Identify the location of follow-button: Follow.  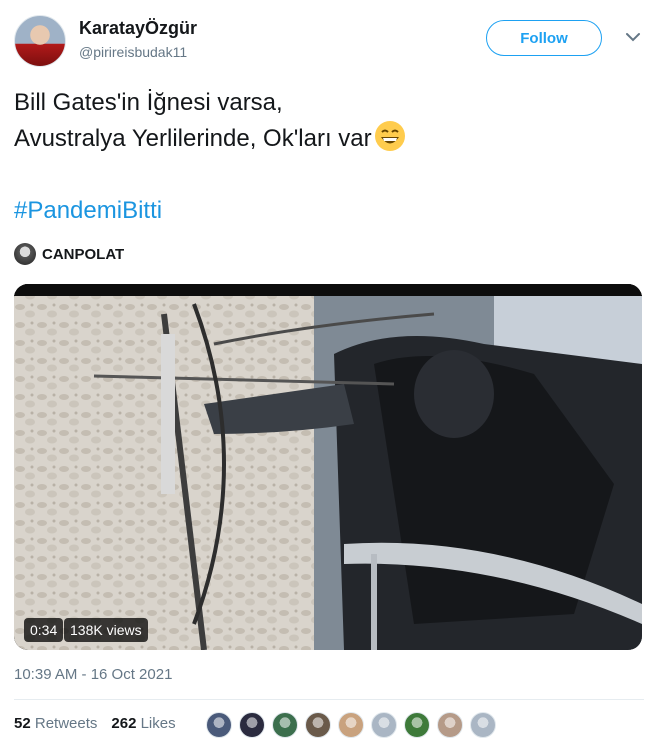
(544, 38).